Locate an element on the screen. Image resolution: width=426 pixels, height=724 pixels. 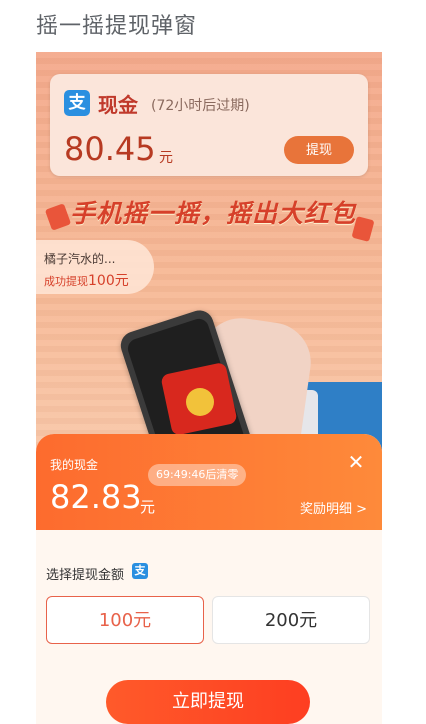
ticker-text: 成功提现 is located at coordinates (66, 281).